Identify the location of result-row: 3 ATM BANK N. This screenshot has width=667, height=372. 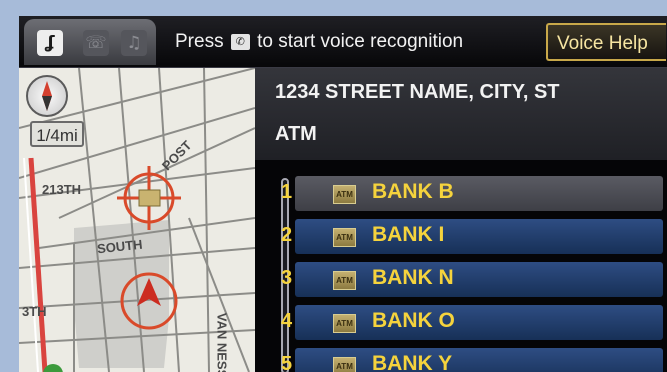
(472, 279).